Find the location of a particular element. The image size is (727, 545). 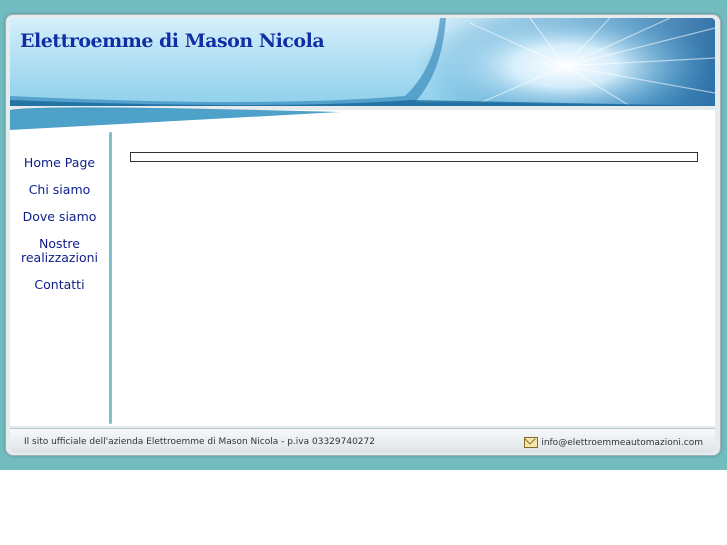

content-top-swoosh is located at coordinates (175, 118).